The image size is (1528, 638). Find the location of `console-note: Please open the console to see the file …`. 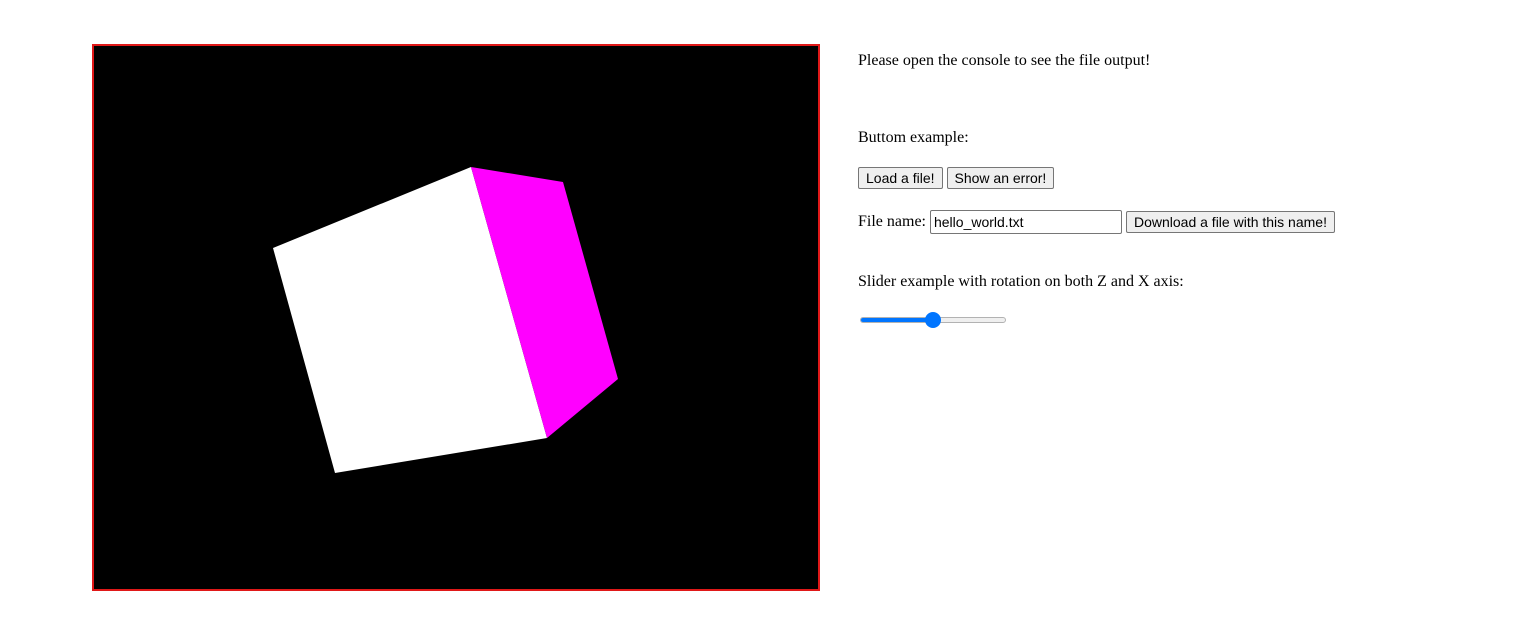

console-note: Please open the console to see the file … is located at coordinates (1004, 60).